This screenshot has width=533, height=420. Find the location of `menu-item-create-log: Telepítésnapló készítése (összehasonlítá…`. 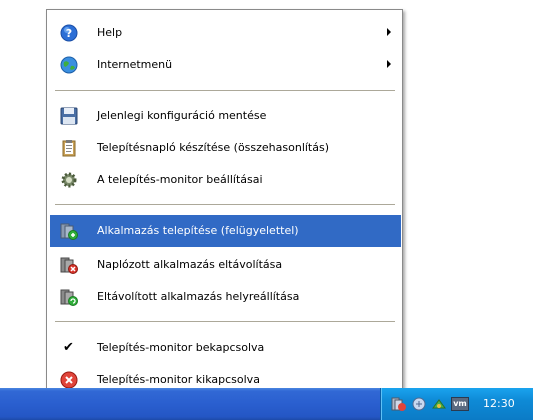

menu-item-create-log: Telepítésnapló készítése (összehasonlítá… is located at coordinates (225, 148).